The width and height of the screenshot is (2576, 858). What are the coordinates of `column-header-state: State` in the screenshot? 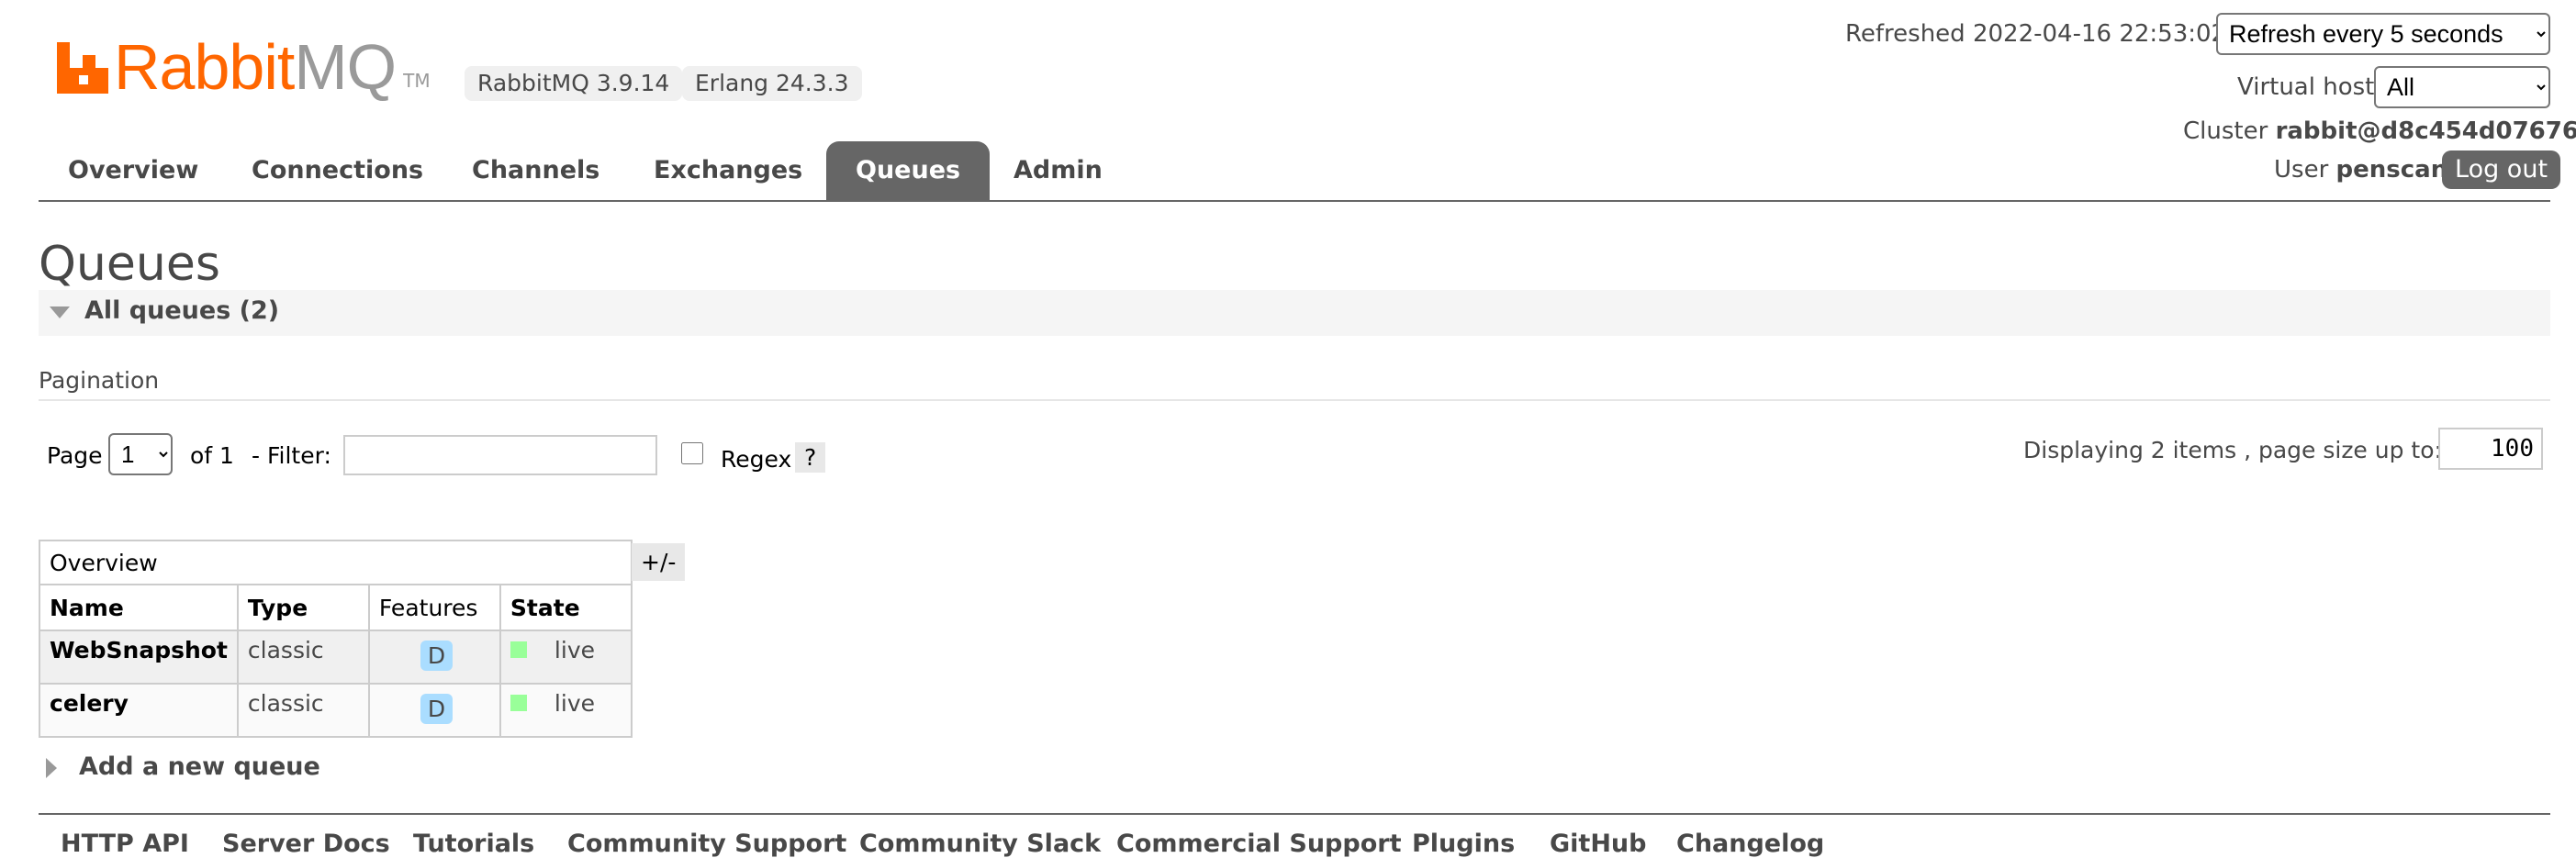 It's located at (565, 607).